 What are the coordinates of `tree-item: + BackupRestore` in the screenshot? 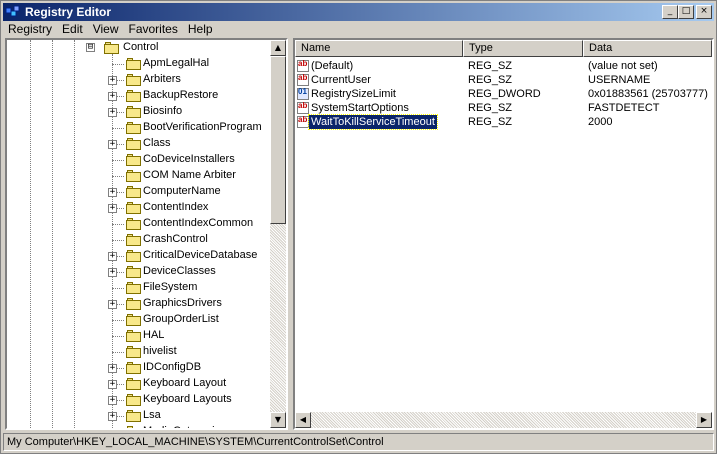 It's located at (139, 96).